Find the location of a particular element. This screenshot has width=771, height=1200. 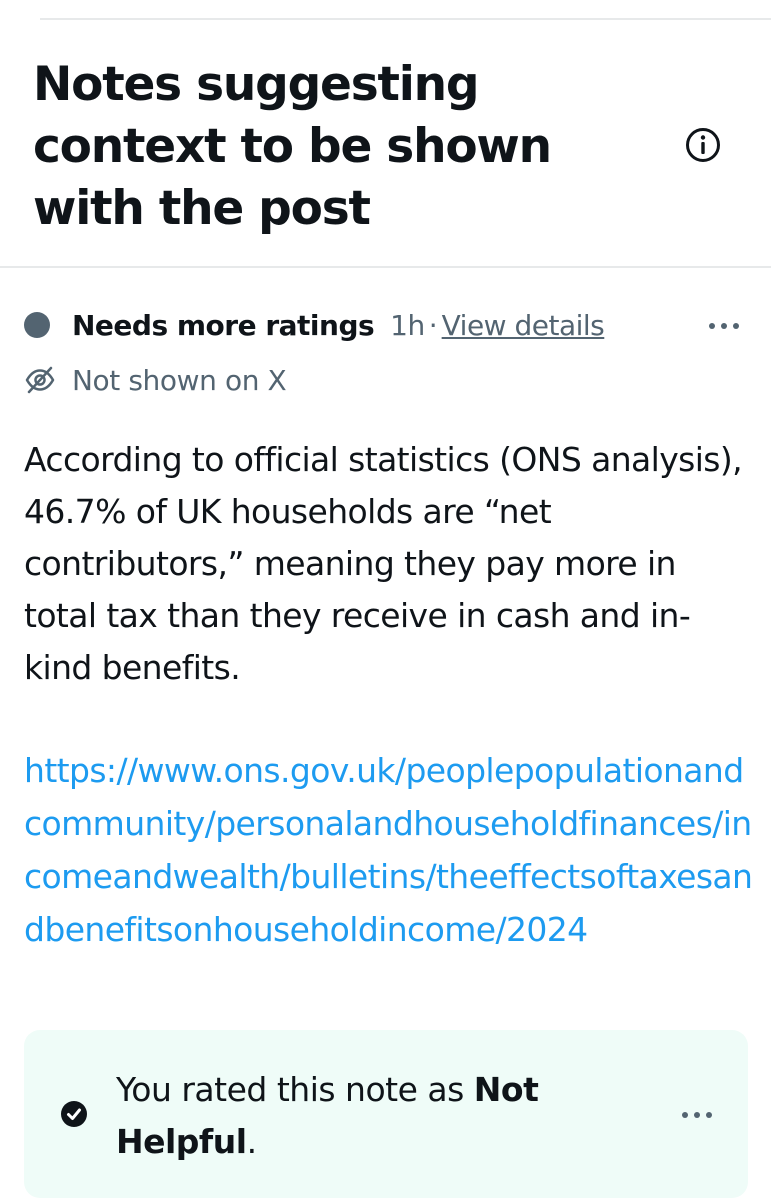

rating-more-icon is located at coordinates (697, 1115).